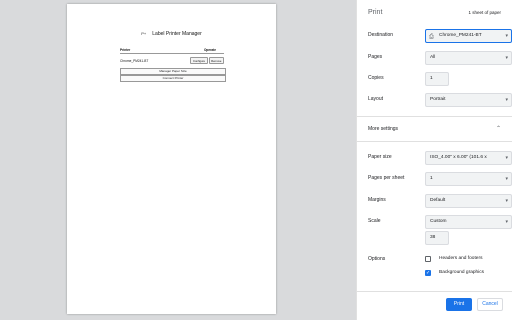  Describe the element at coordinates (468, 100) in the screenshot. I see `layout-select: Portrait ▾` at that location.